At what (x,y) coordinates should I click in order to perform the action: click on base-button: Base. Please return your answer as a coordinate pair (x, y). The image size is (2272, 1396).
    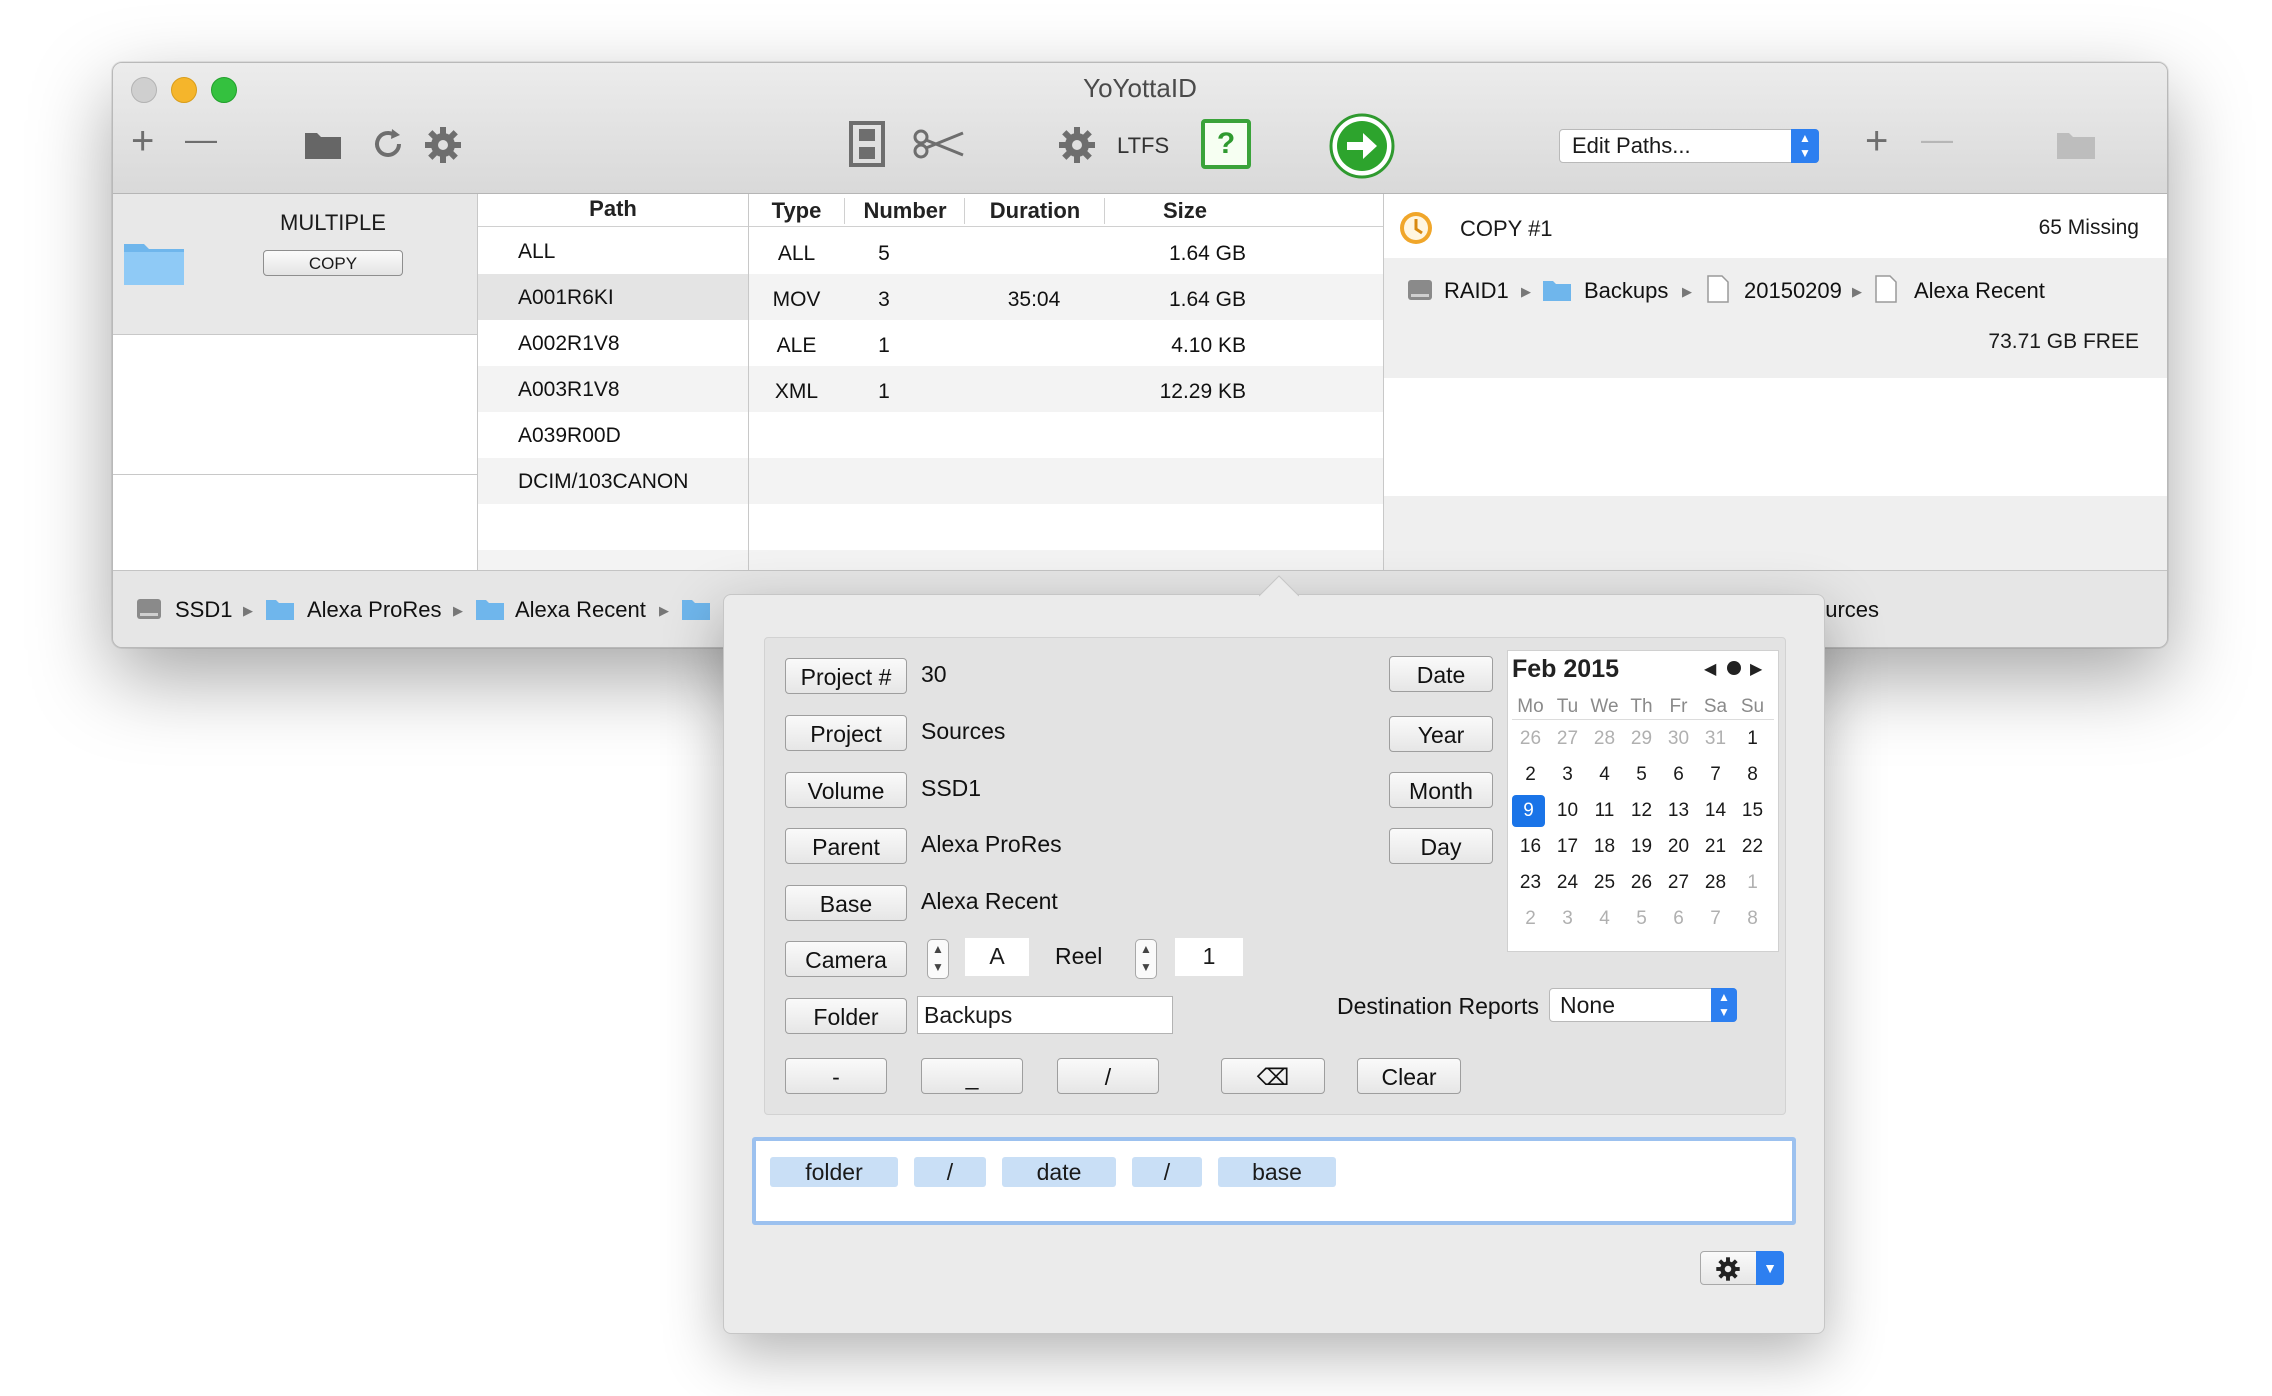
    Looking at the image, I should click on (846, 903).